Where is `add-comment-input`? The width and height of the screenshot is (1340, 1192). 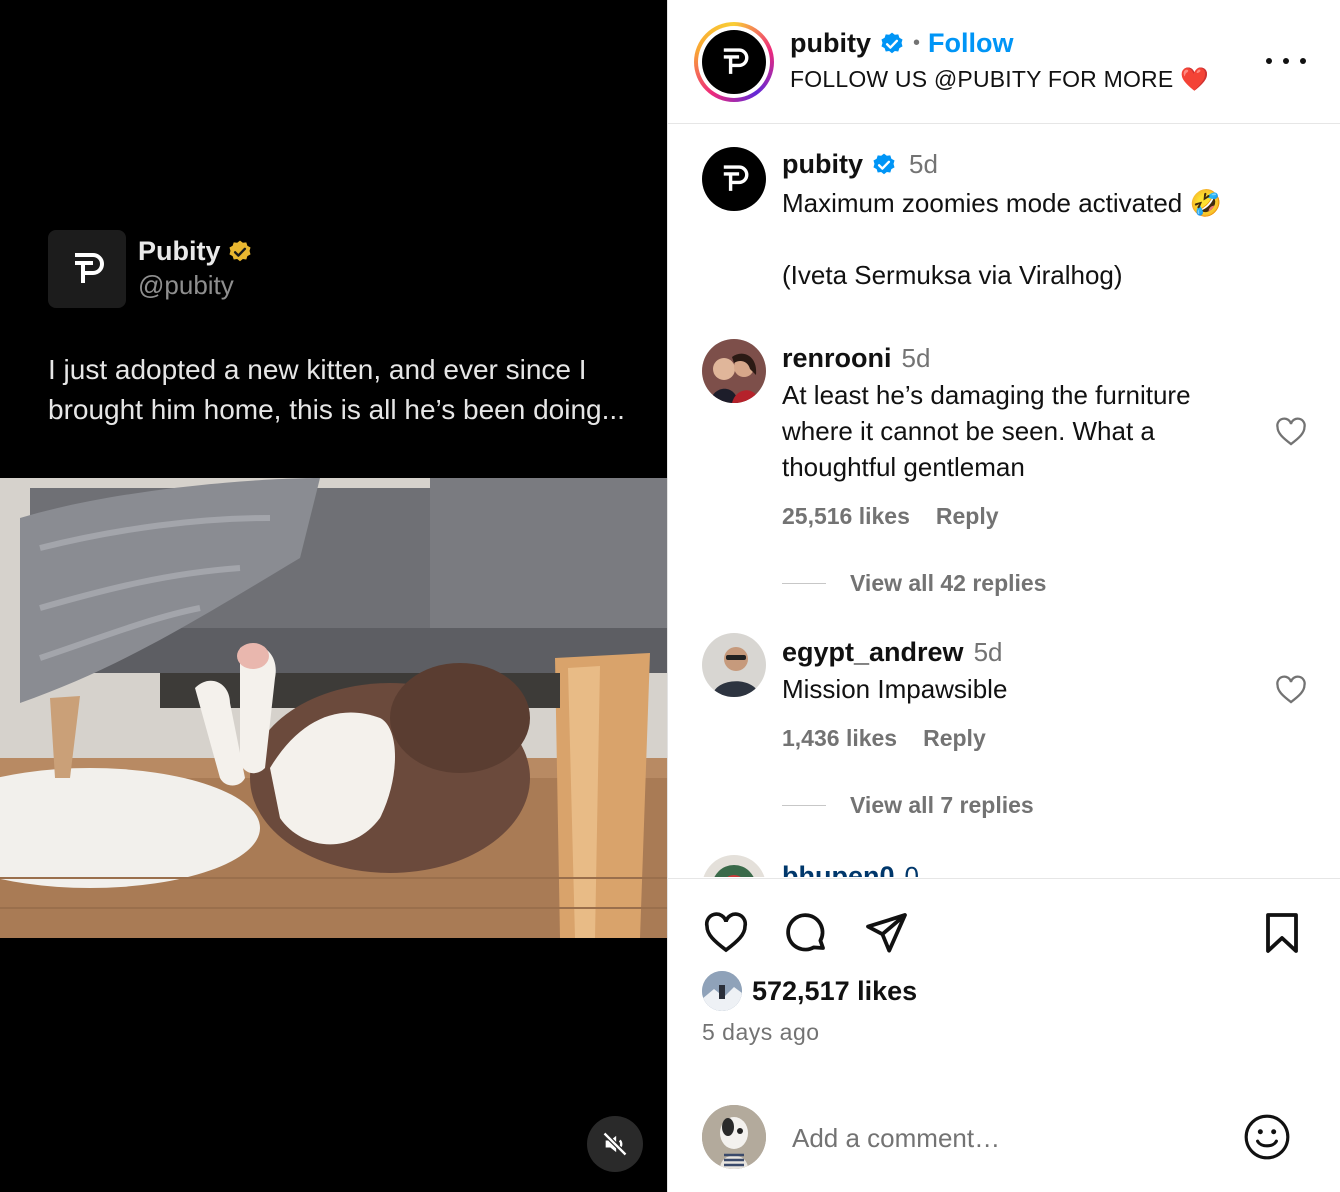 add-comment-input is located at coordinates (1002, 1138).